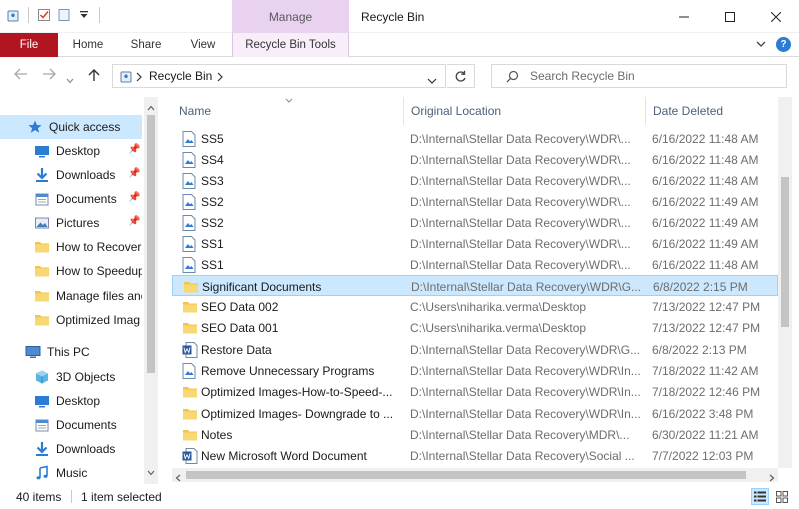 The width and height of the screenshot is (799, 509). Describe the element at coordinates (290, 45) in the screenshot. I see `tab-recycle-bin-tools: Recycle Bin Tools` at that location.